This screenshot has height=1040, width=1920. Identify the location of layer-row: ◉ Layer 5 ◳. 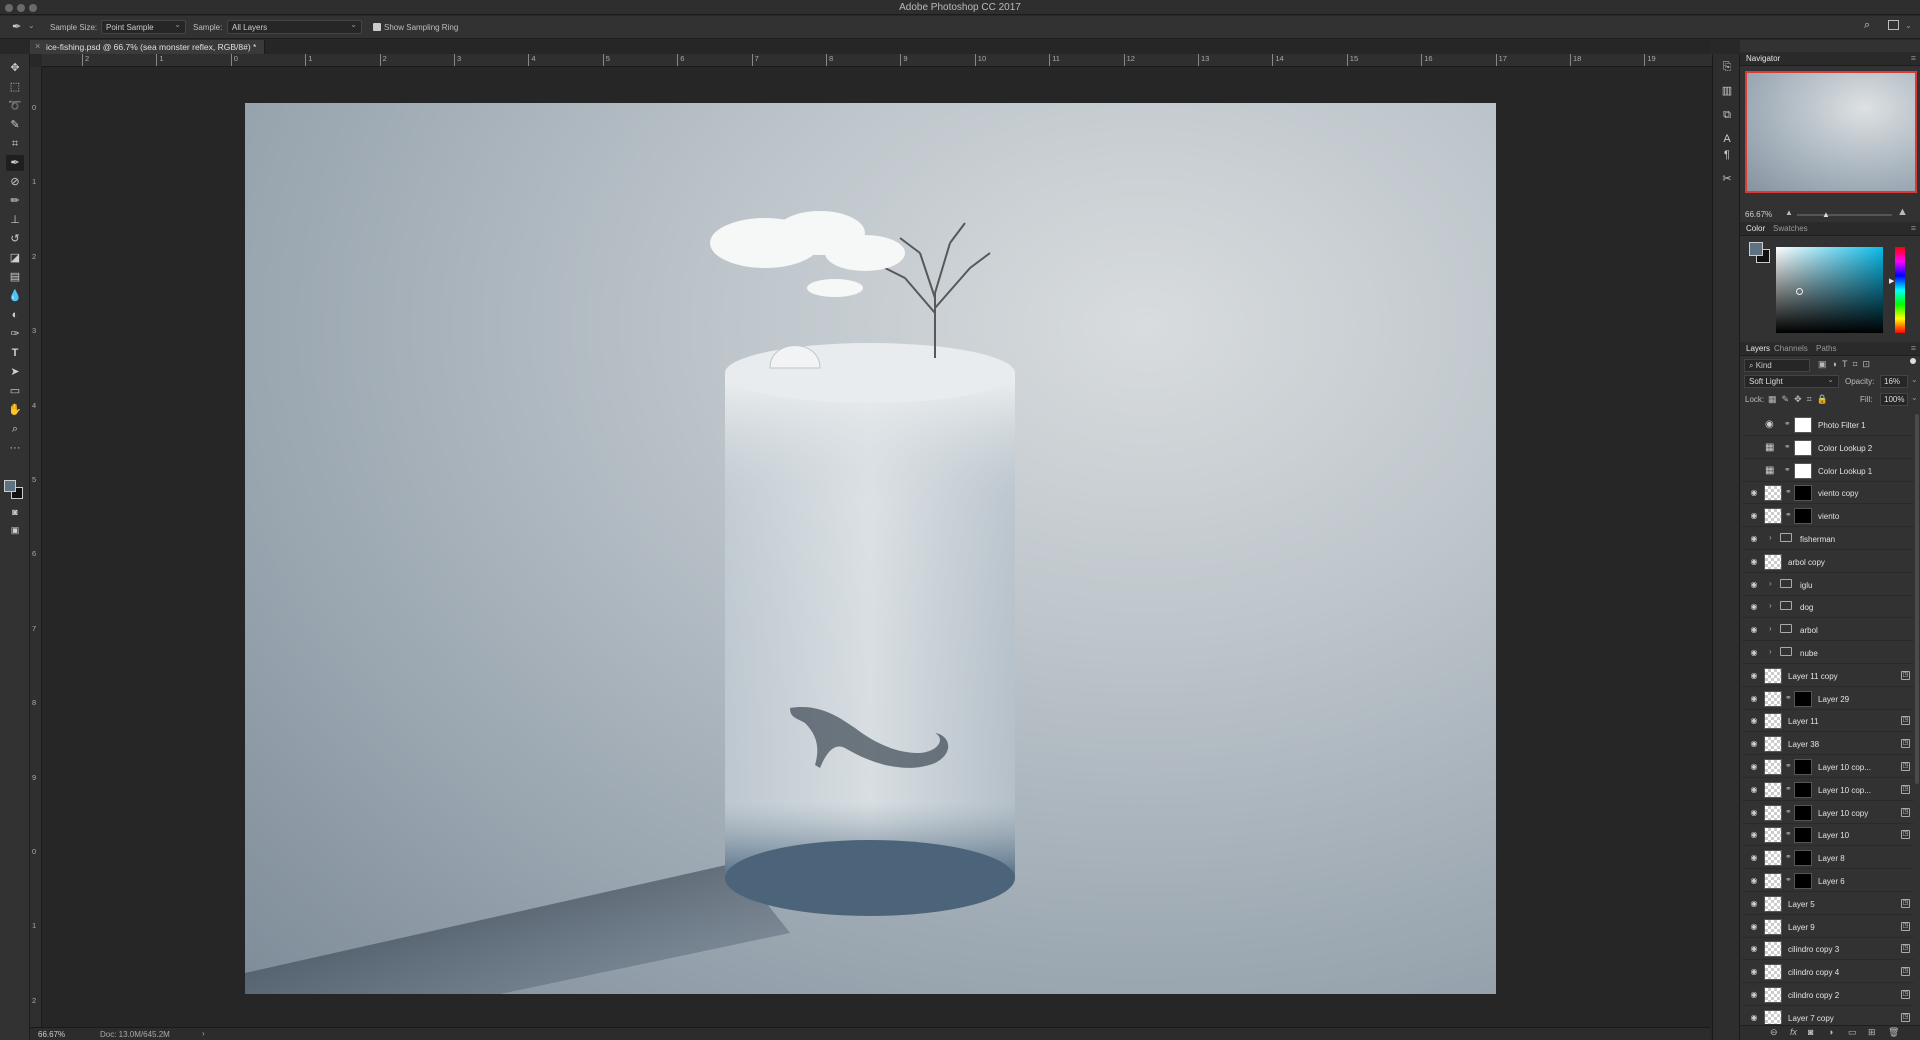
(1828, 904).